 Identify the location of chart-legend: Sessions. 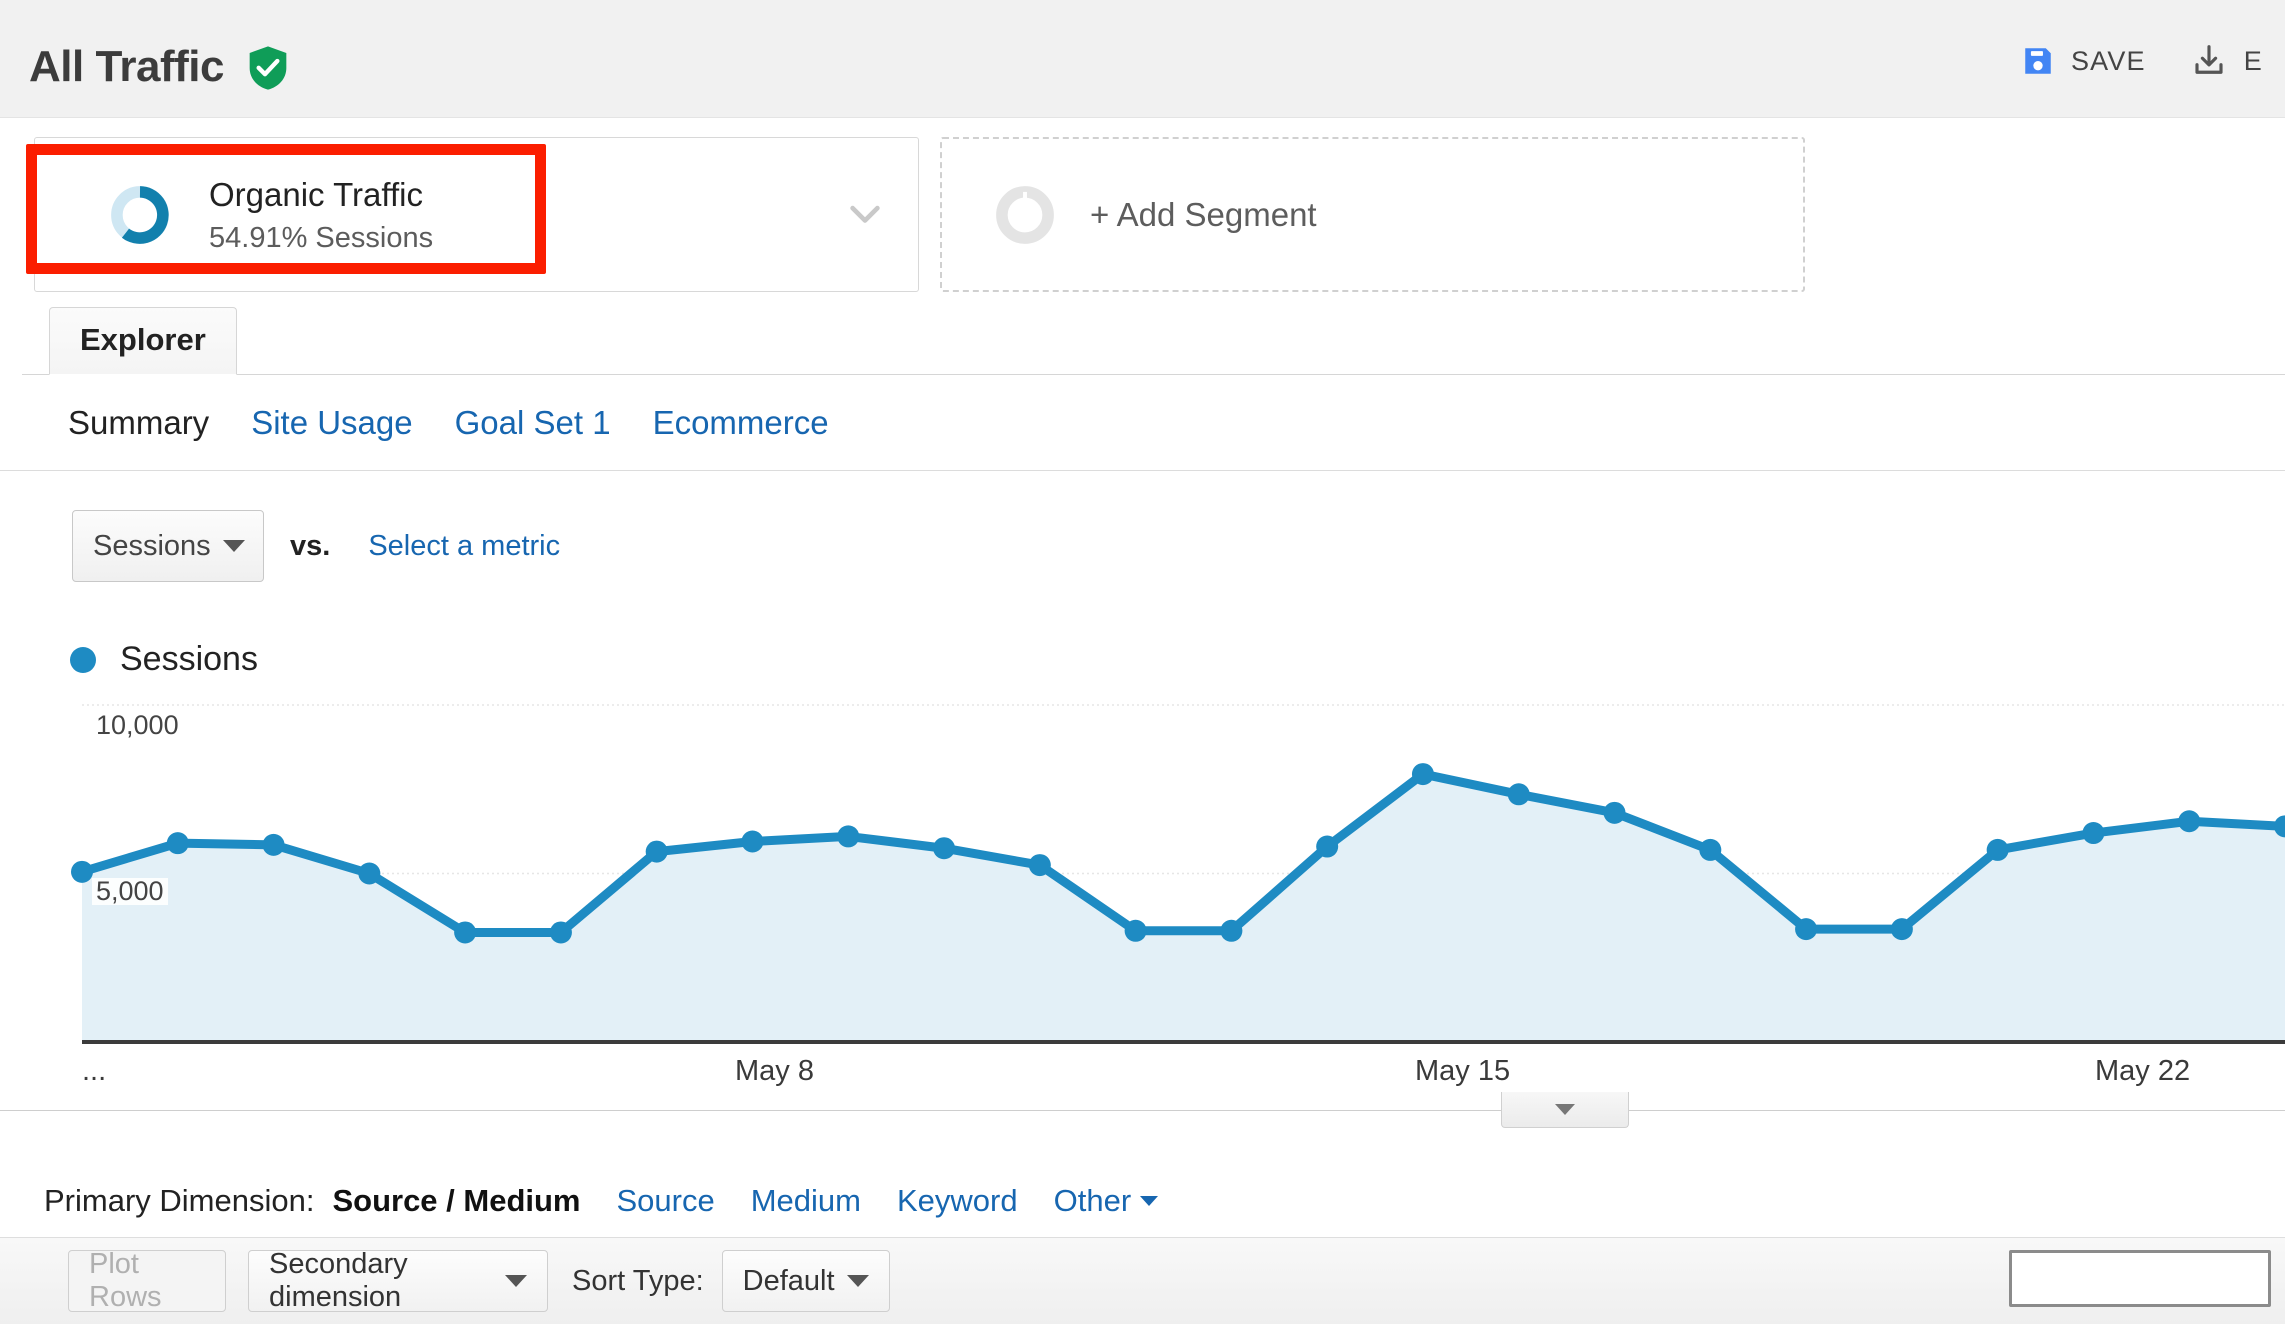
(164, 659).